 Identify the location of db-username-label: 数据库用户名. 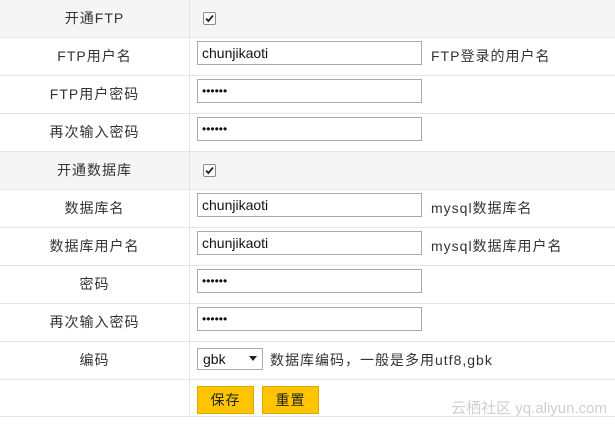
(95, 246).